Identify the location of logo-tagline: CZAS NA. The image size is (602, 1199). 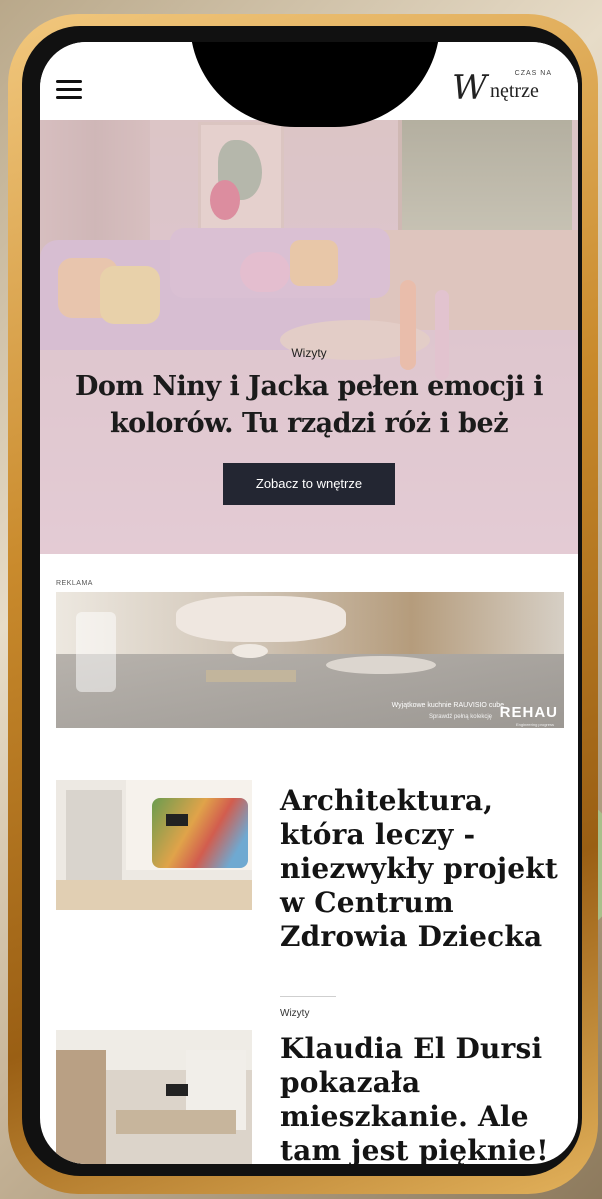
(533, 73).